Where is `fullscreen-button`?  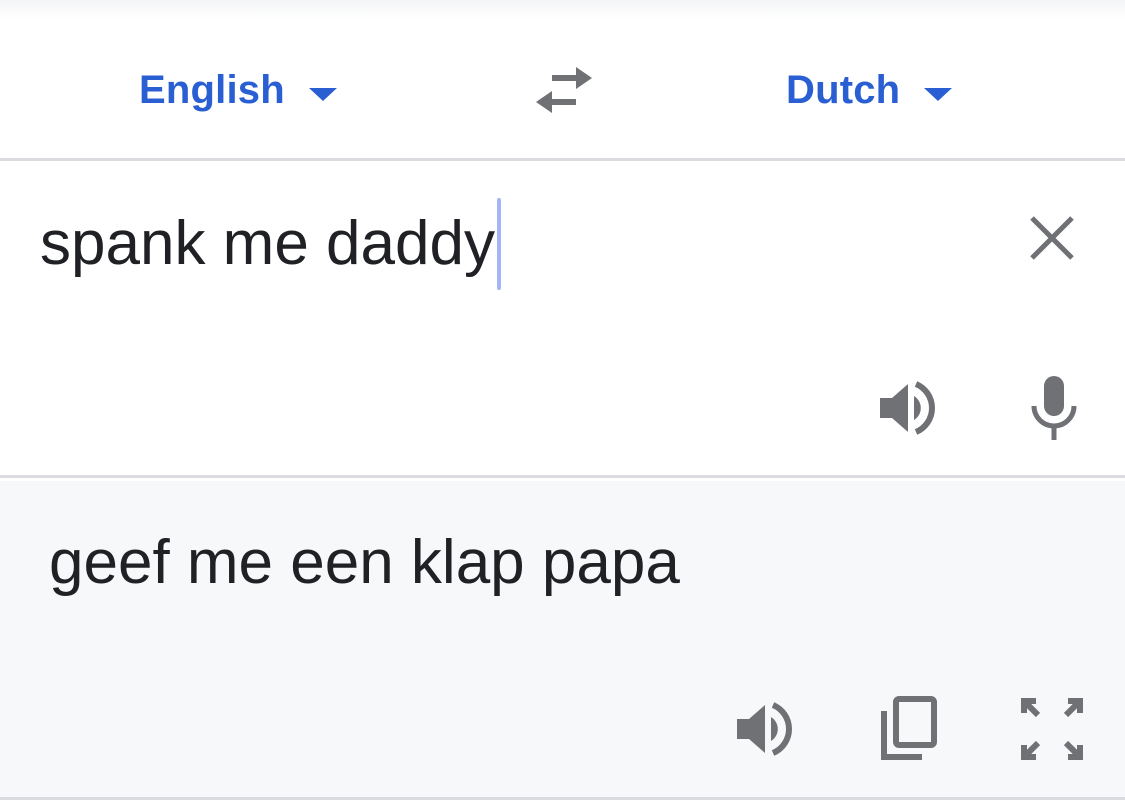
fullscreen-button is located at coordinates (1052, 729).